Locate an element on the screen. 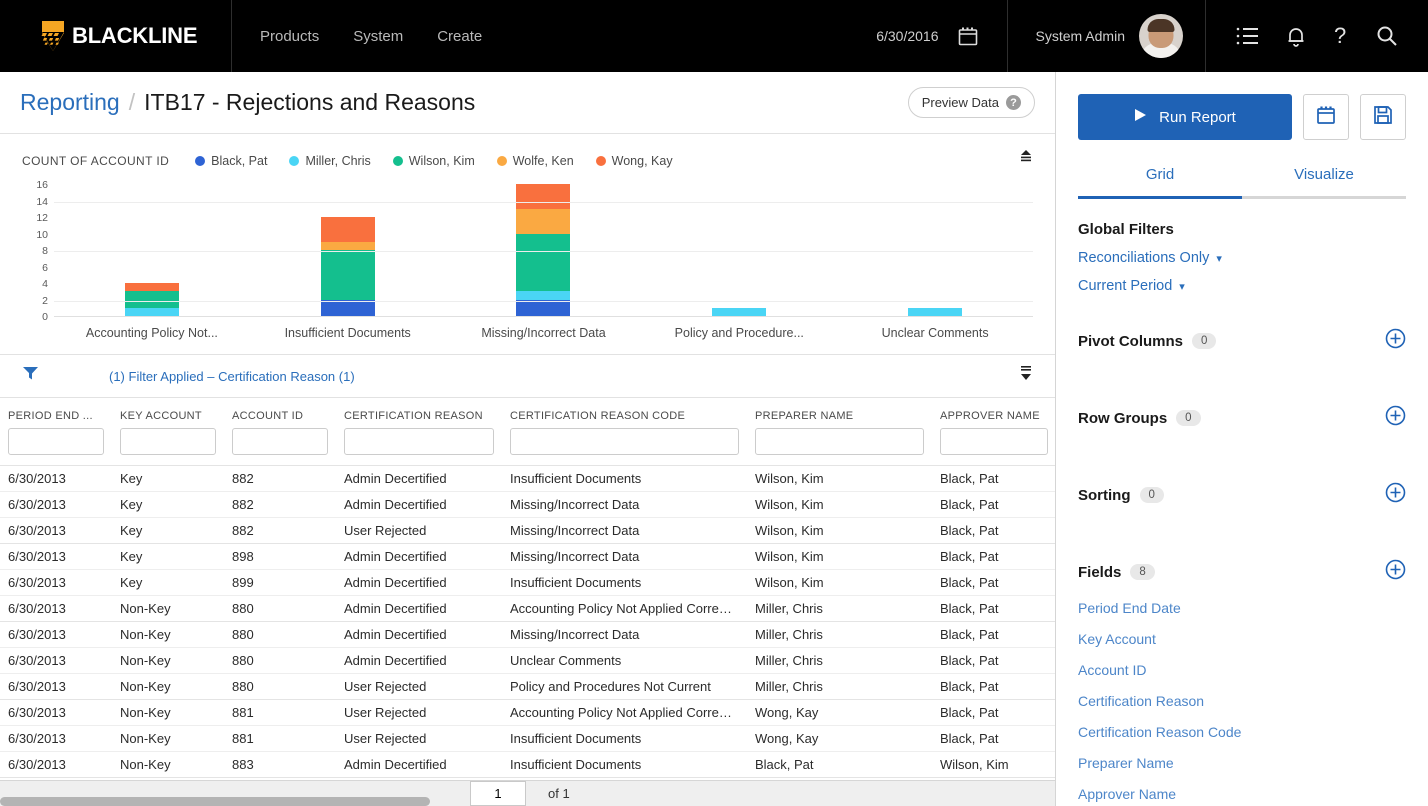 The image size is (1428, 806). table-cell: User Rejected is located at coordinates (385, 712).